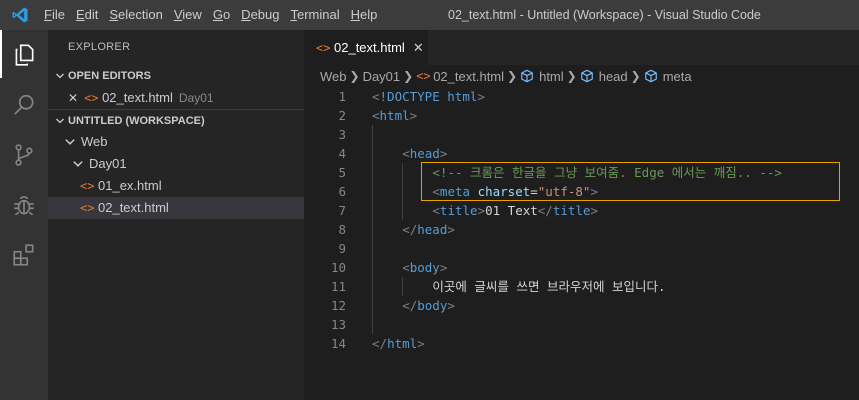  Describe the element at coordinates (133, 207) in the screenshot. I see `tree-file-label: 02_text.html` at that location.